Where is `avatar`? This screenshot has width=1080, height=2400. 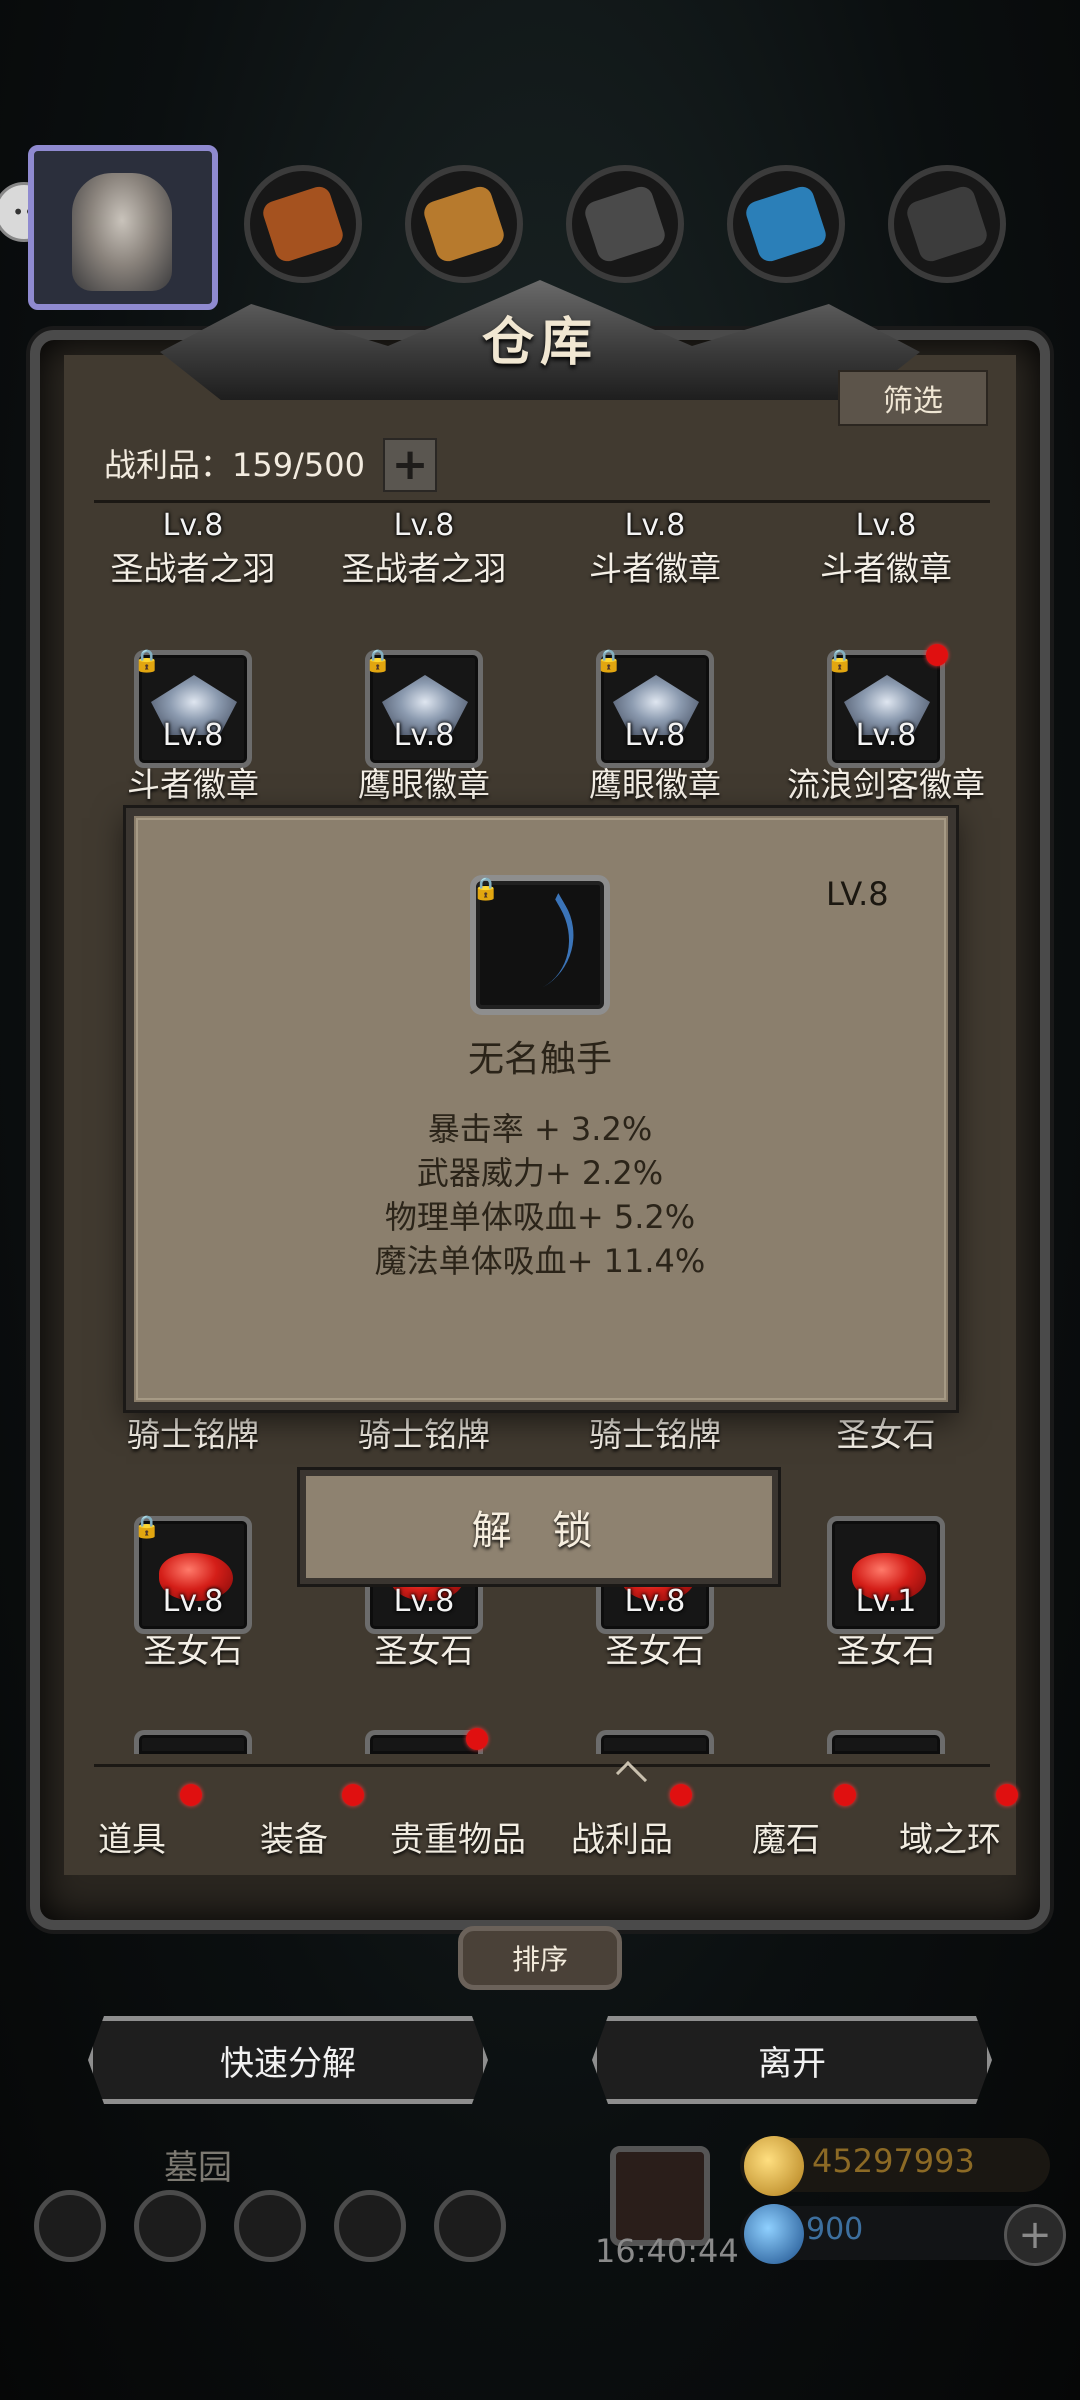 avatar is located at coordinates (123, 227).